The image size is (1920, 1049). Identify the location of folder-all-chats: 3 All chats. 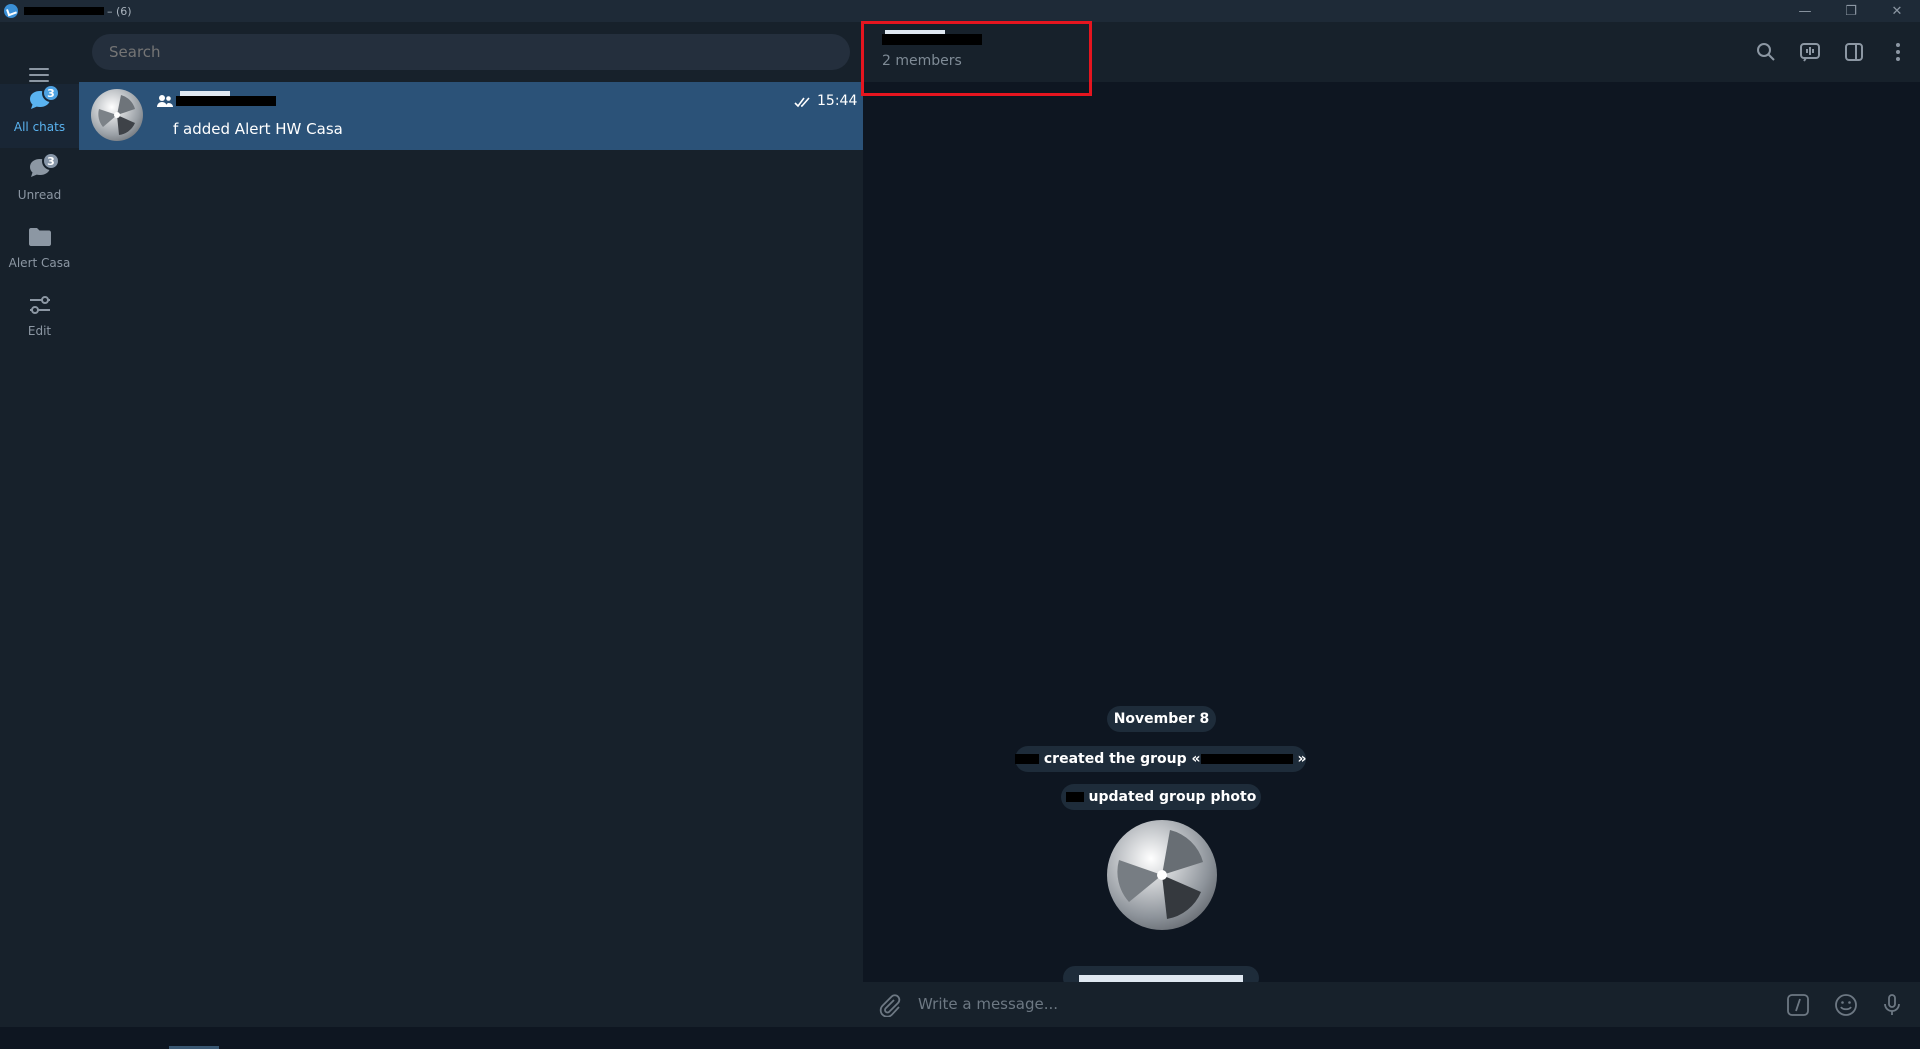
(39, 116).